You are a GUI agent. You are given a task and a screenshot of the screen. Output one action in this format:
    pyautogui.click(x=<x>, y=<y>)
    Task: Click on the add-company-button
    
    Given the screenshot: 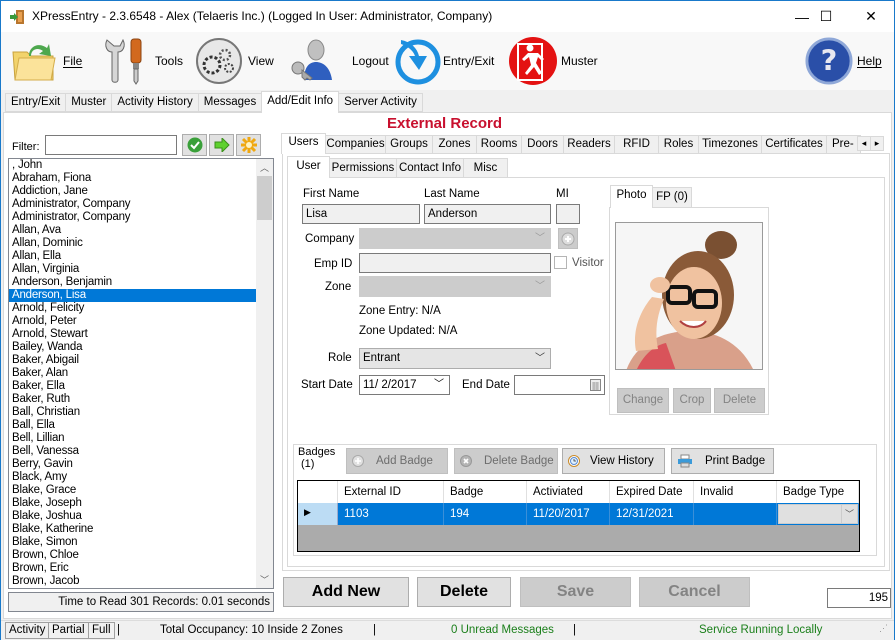 What is the action you would take?
    pyautogui.click(x=568, y=238)
    